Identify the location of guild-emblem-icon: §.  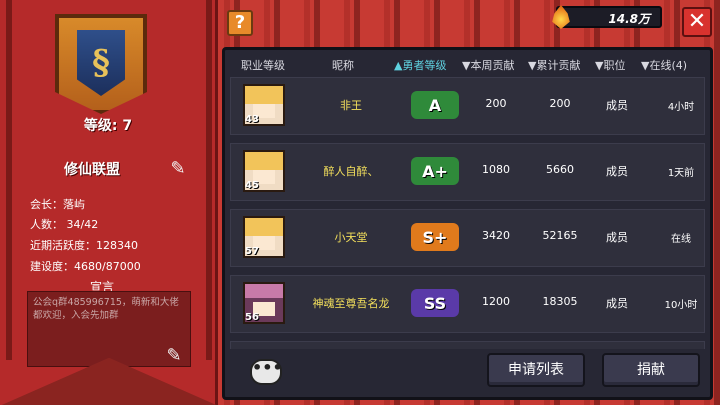
(101, 64).